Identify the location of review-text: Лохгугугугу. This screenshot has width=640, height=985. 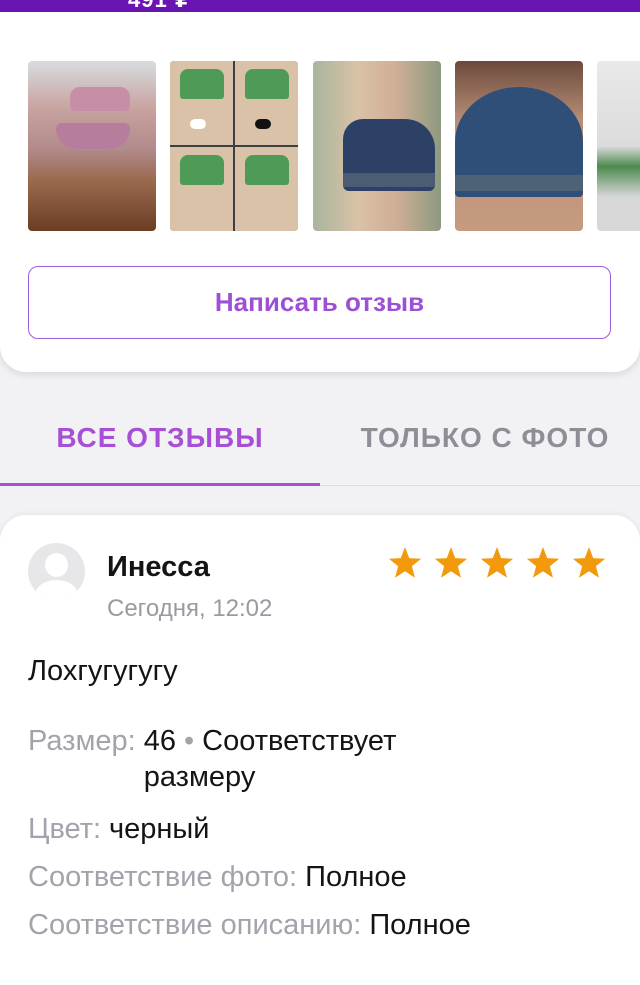
(103, 671).